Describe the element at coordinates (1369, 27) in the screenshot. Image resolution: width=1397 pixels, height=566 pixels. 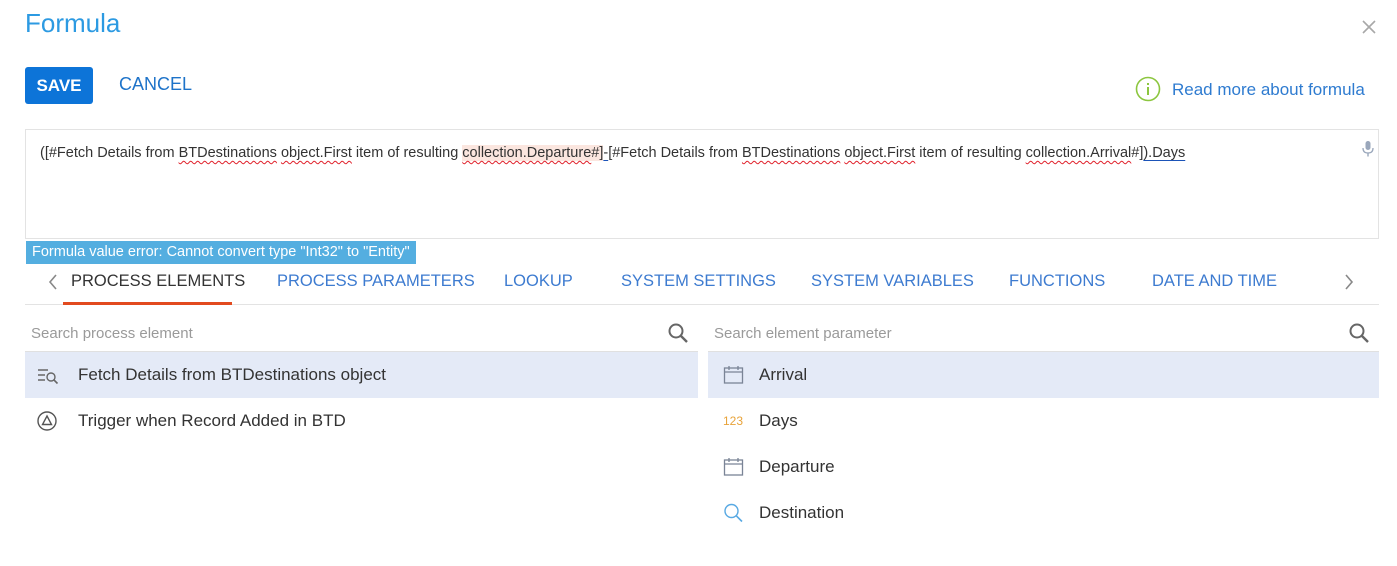
I see `close-icon` at that location.